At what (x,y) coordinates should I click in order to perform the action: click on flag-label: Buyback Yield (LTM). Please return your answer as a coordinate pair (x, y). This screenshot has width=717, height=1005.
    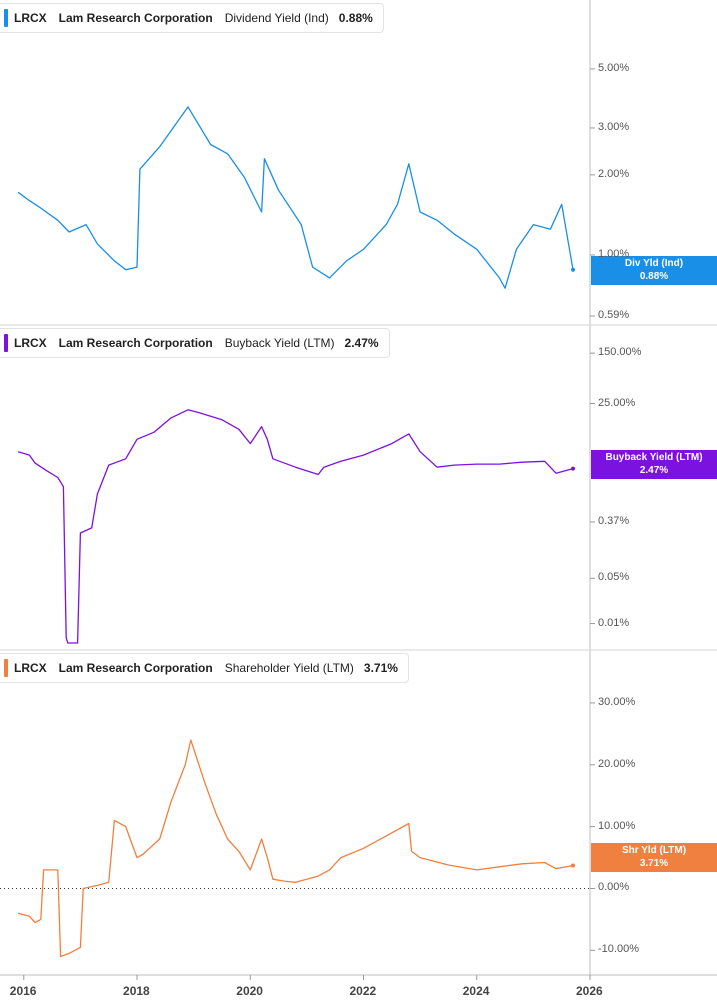
    Looking at the image, I should click on (654, 457).